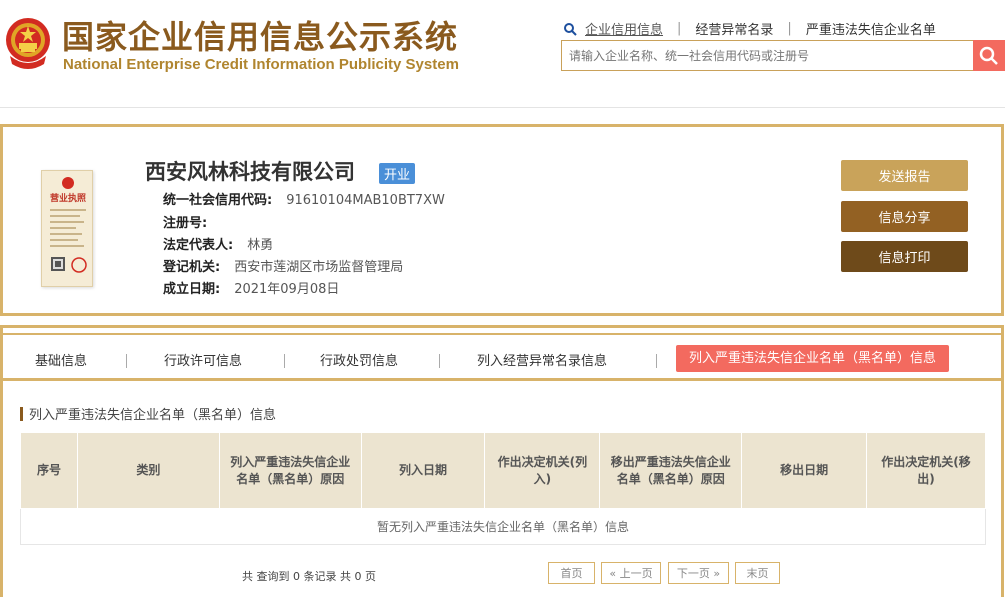 This screenshot has width=1005, height=597. What do you see at coordinates (203, 359) in the screenshot?
I see `tab-admin-license: 行政许可信息` at bounding box center [203, 359].